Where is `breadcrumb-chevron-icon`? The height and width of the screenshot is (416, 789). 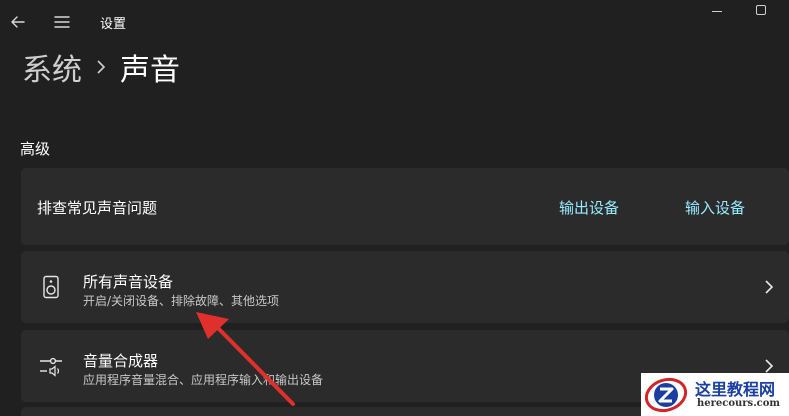
breadcrumb-chevron-icon is located at coordinates (101, 67).